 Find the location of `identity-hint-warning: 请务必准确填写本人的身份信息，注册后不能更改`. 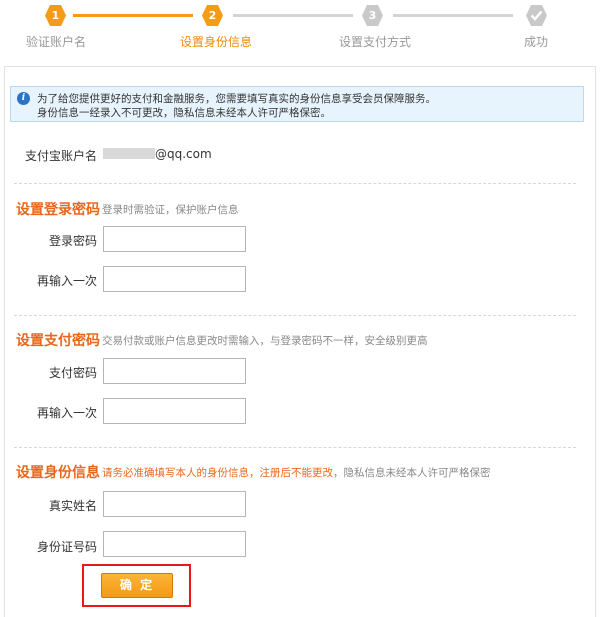

identity-hint-warning: 请务必准确填写本人的身份信息，注册后不能更改 is located at coordinates (217, 473).